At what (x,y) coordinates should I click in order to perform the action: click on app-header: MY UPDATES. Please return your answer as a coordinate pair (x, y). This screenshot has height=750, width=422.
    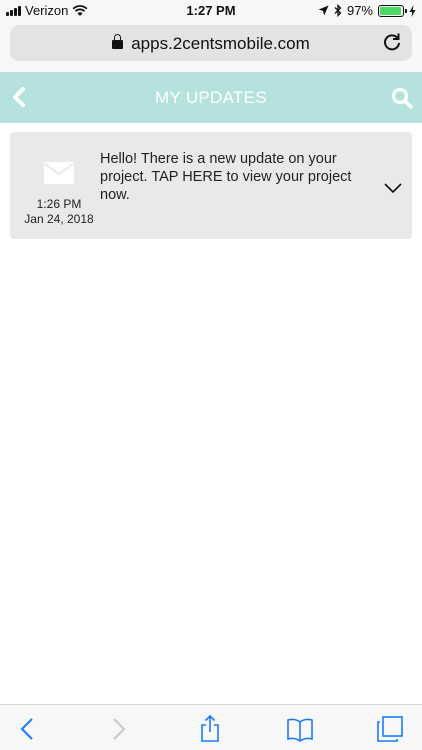
    Looking at the image, I should click on (211, 97).